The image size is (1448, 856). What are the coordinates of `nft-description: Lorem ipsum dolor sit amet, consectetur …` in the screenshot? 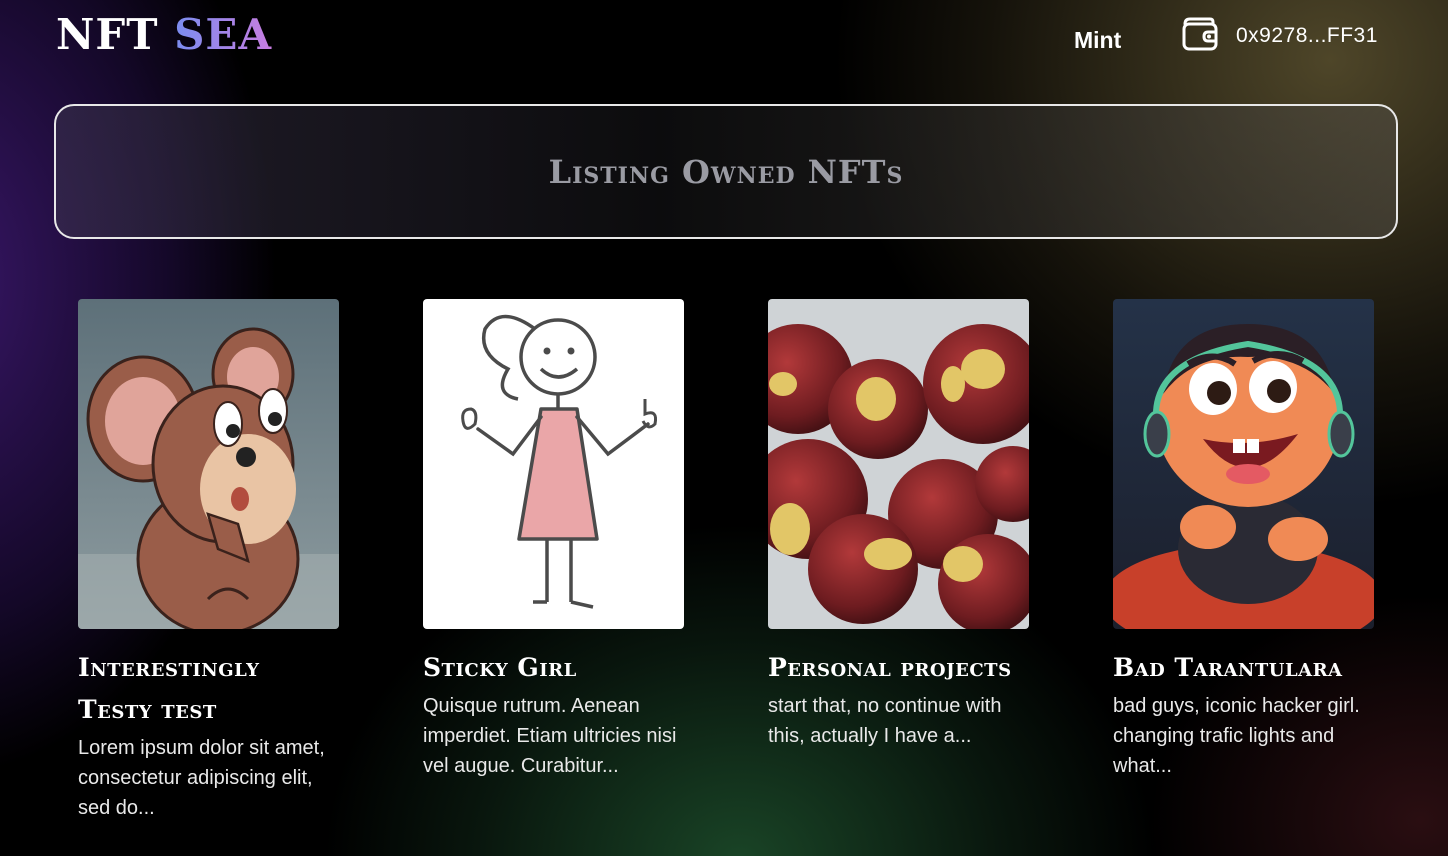 It's located at (201, 778).